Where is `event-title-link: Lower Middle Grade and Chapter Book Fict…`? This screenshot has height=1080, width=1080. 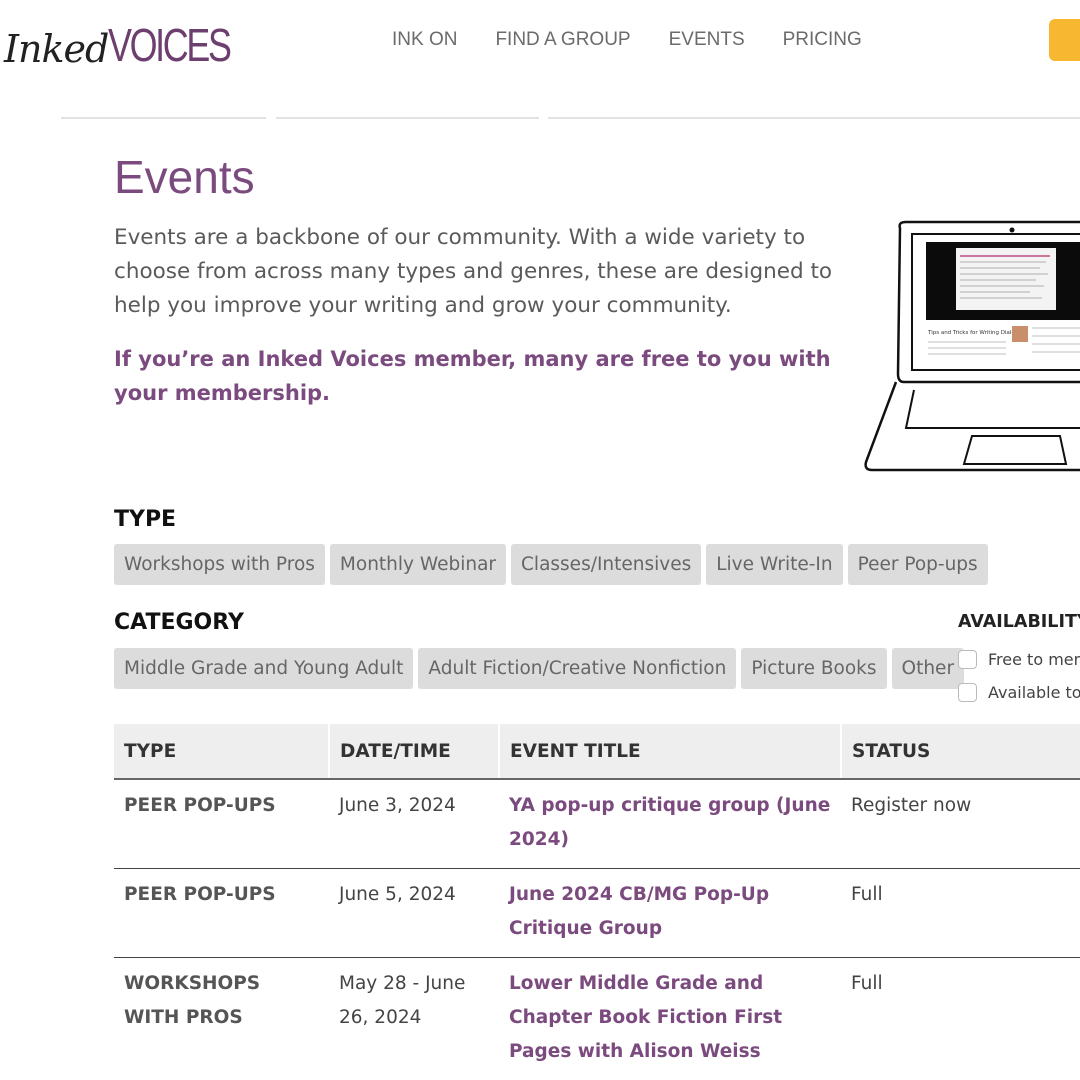 event-title-link: Lower Middle Grade and Chapter Book Fict… is located at coordinates (670, 1018).